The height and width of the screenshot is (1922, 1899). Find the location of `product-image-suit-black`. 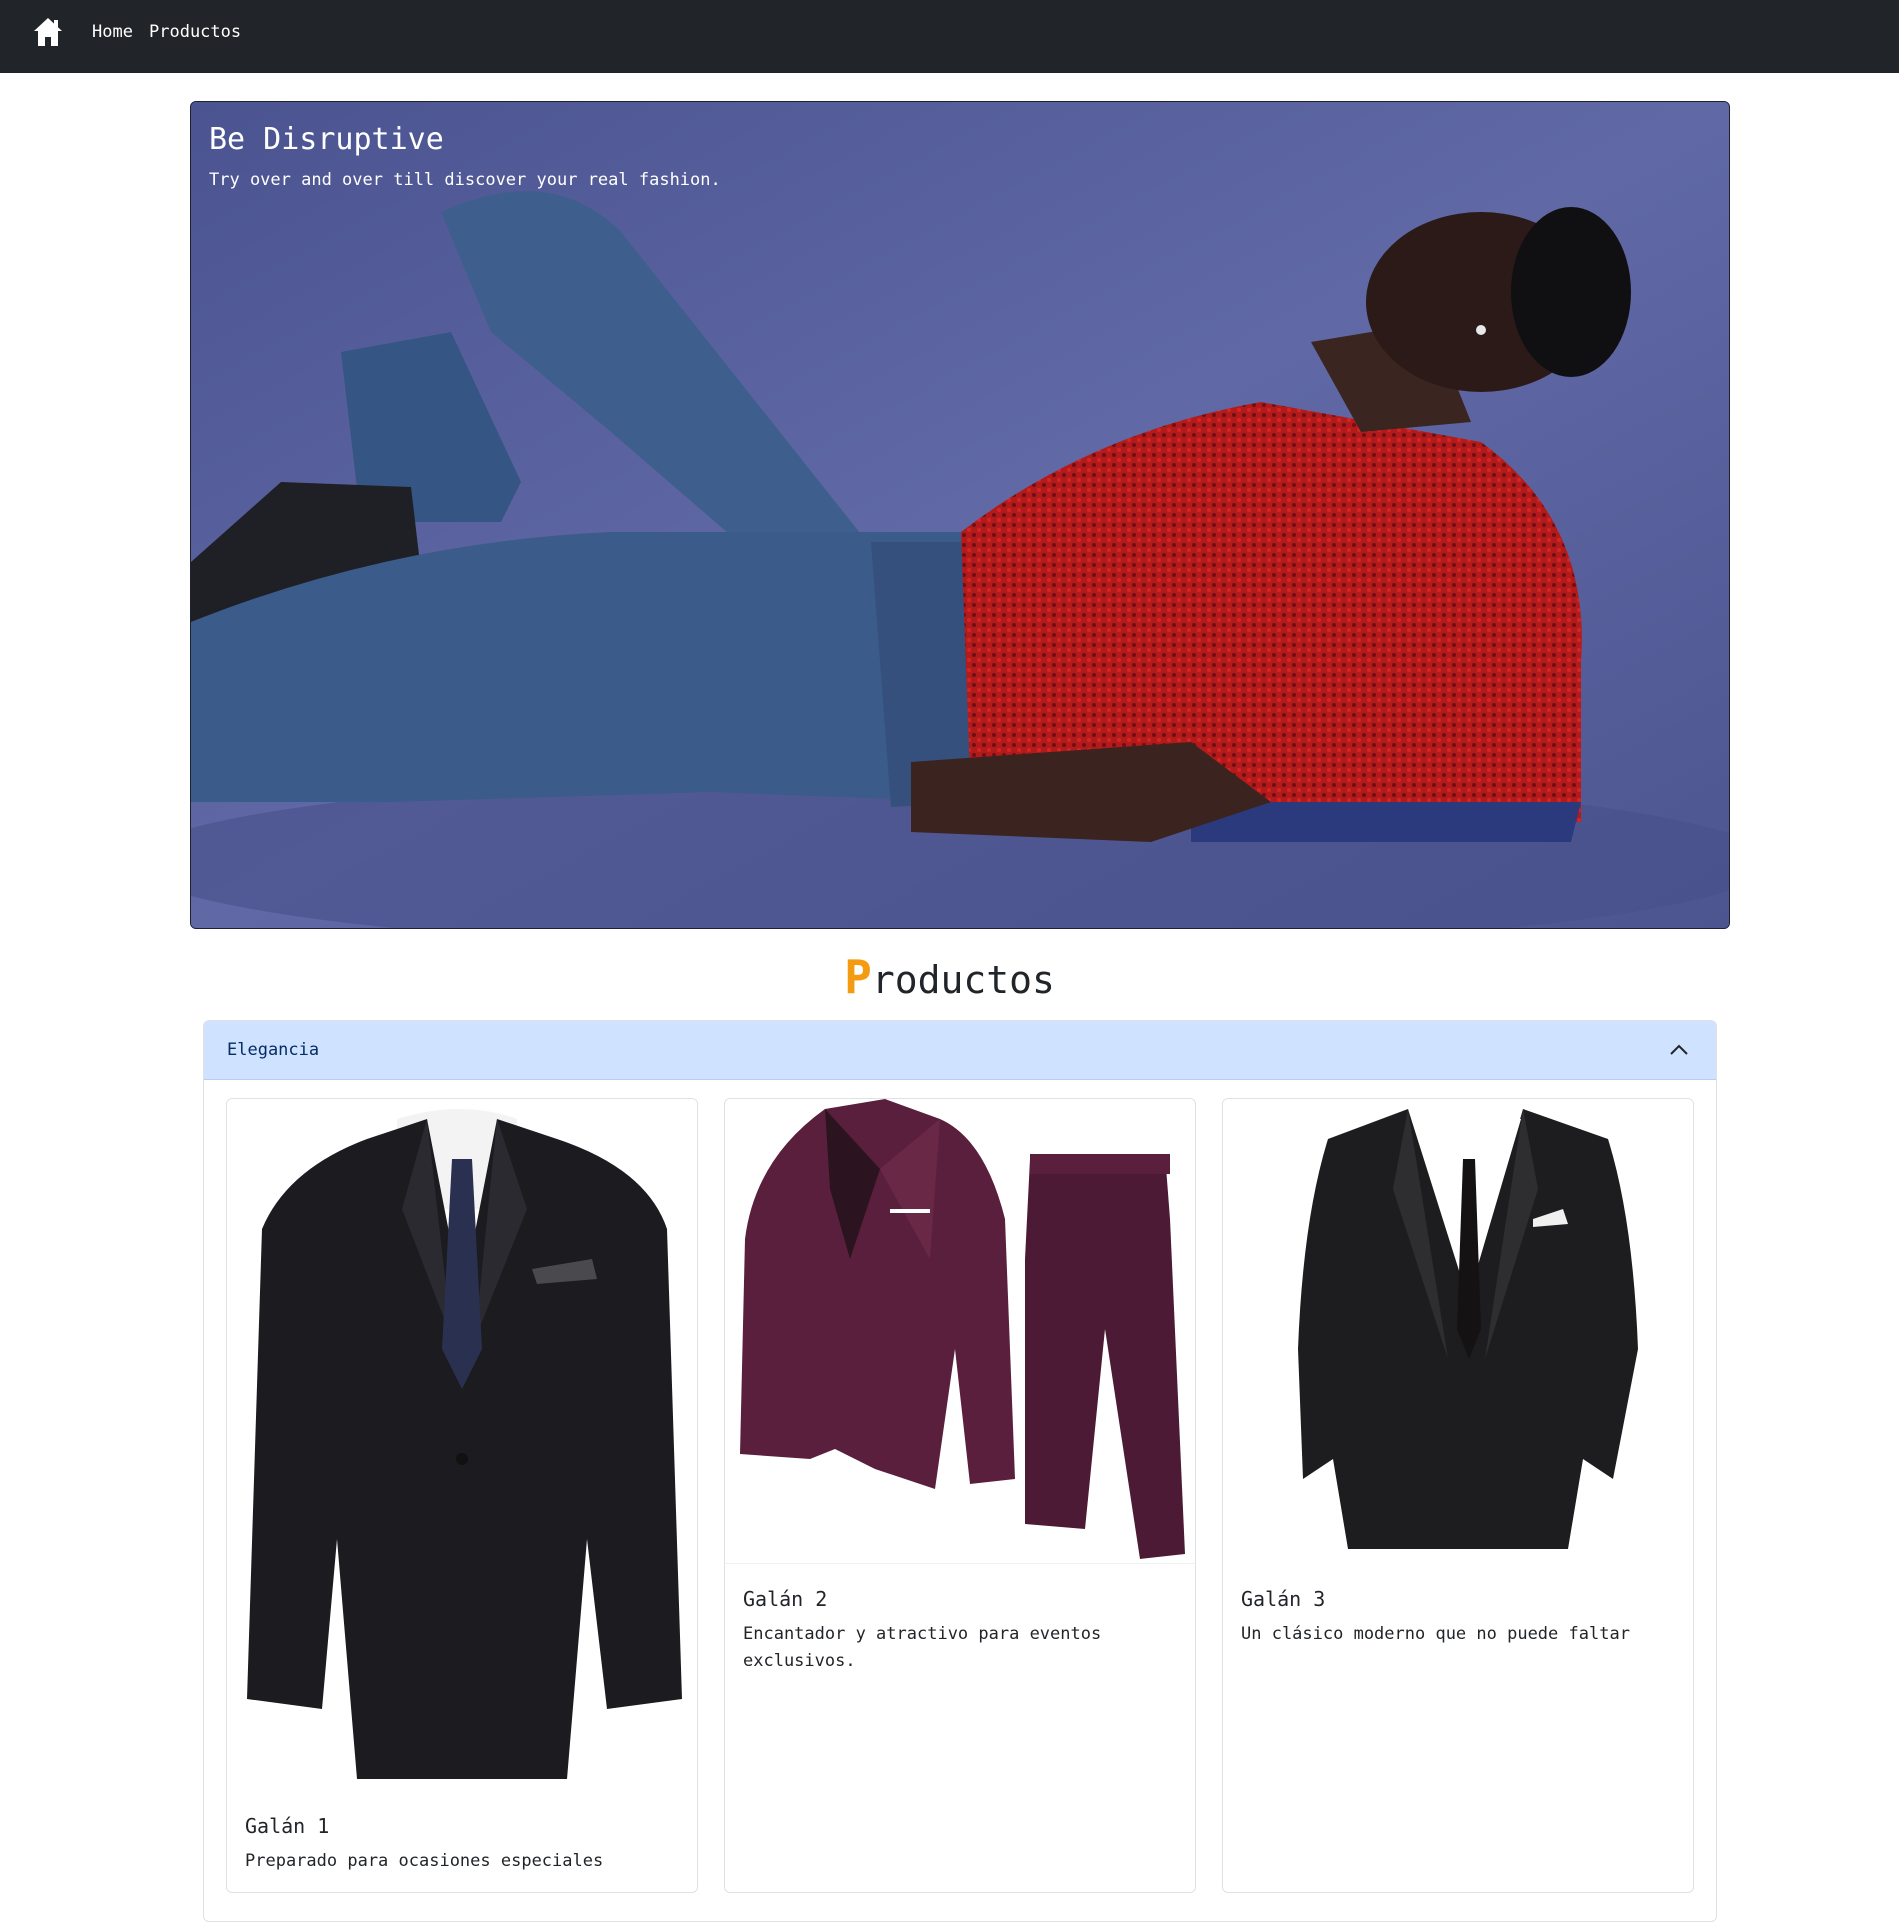

product-image-suit-black is located at coordinates (462, 1449).